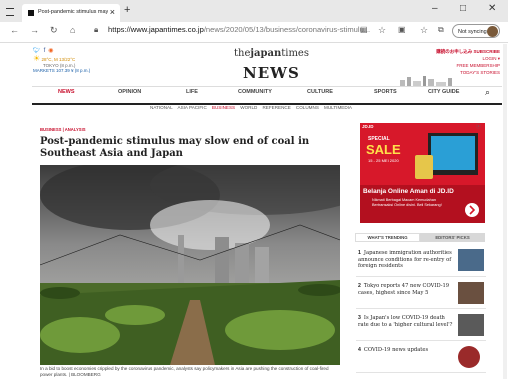  Describe the element at coordinates (472, 32) in the screenshot. I see `sync-label: Not syncing` at that location.